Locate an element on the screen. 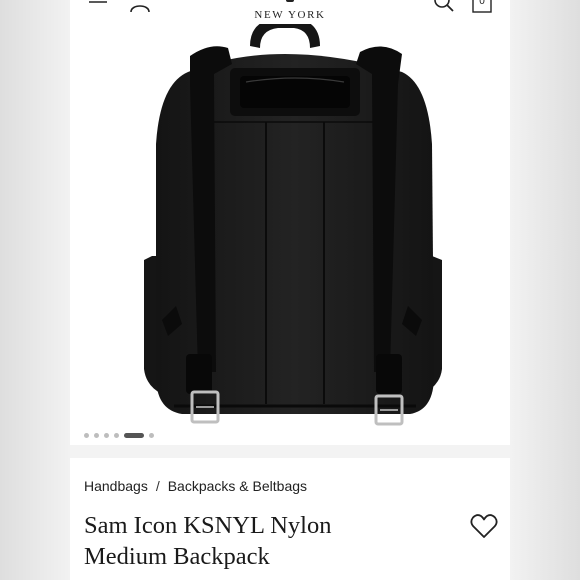 The height and width of the screenshot is (580, 580). gallery-pagination is located at coordinates (119, 435).